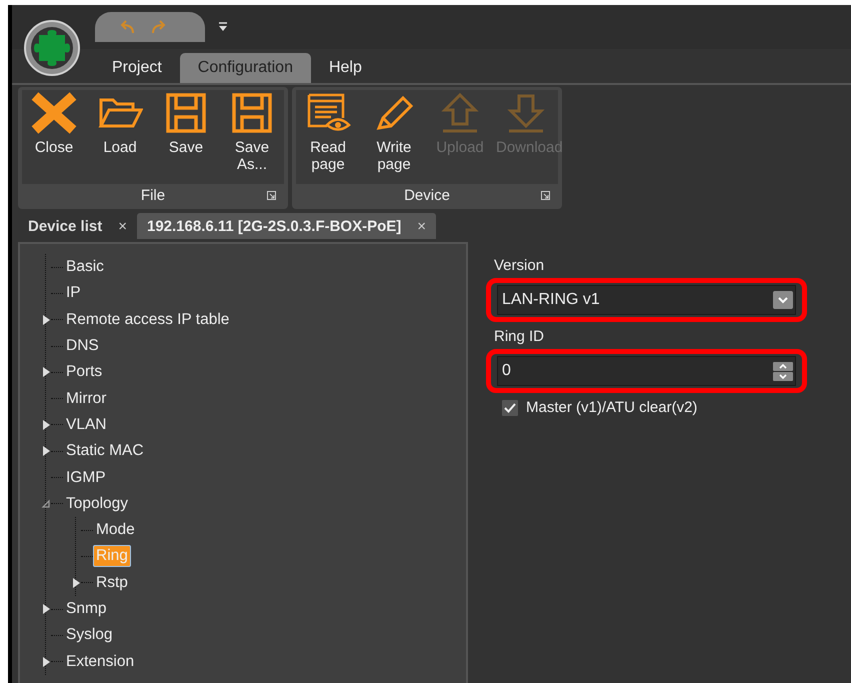 Image resolution: width=851 pixels, height=683 pixels. Describe the element at coordinates (73, 293) in the screenshot. I see `tree-item: IP` at that location.